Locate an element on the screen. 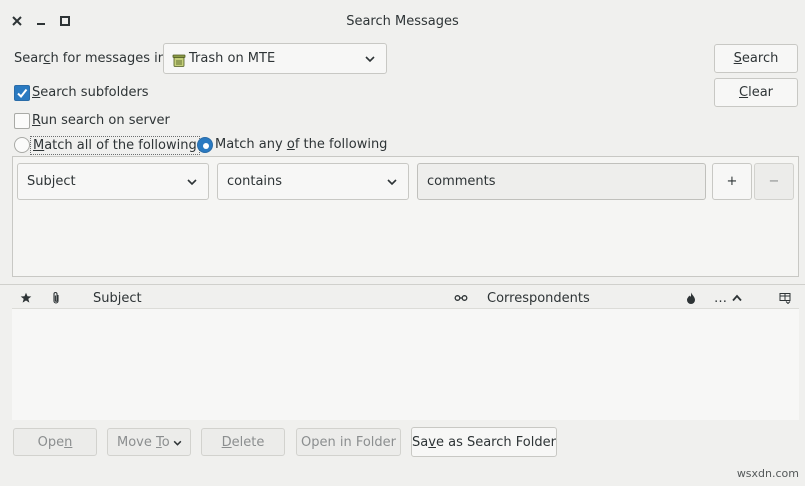 The image size is (805, 486). run-on-server-checkbox is located at coordinates (22, 121).